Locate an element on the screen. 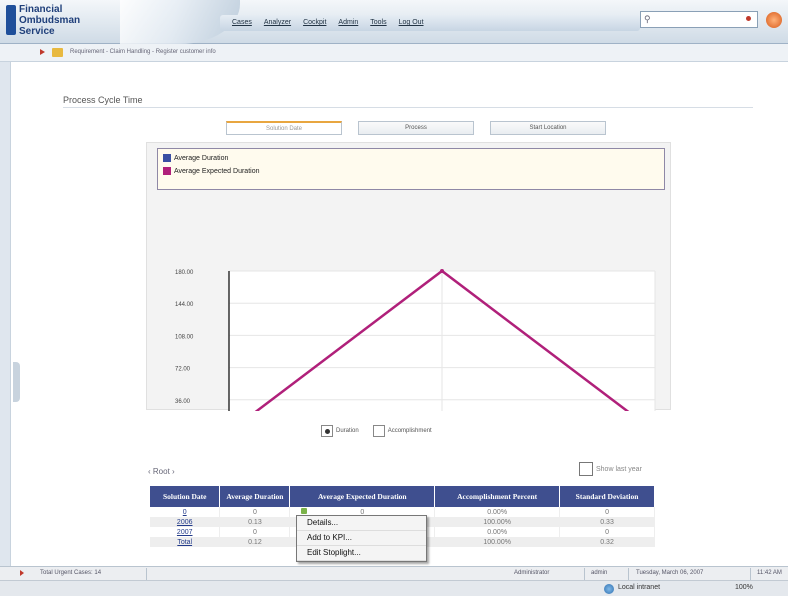 This screenshot has width=788, height=596. radio-accomplishment-box is located at coordinates (378, 431).